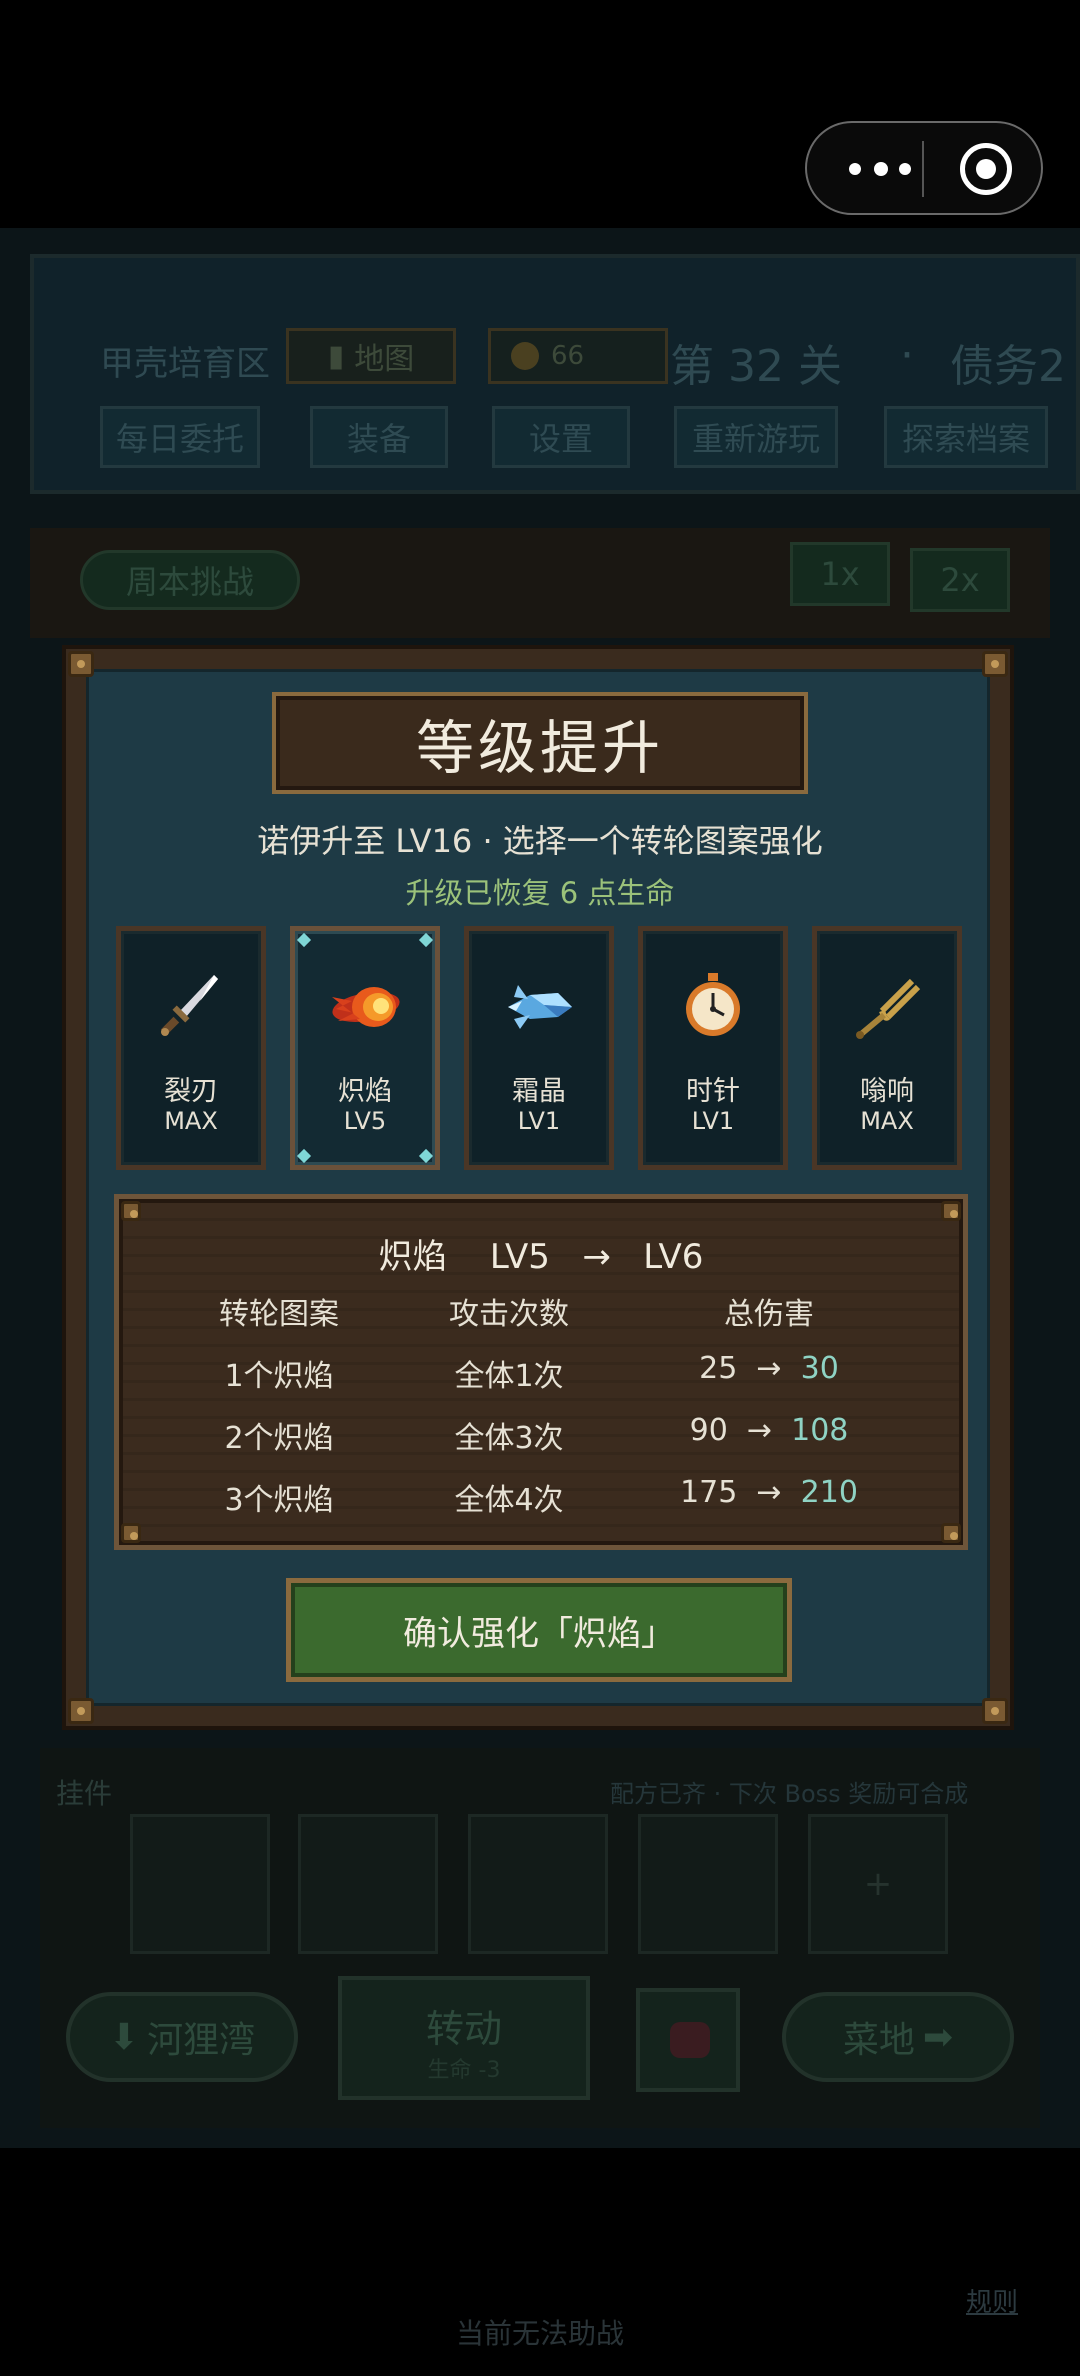 The height and width of the screenshot is (2376, 1080). I want to click on stage-label: 第 32 关, so click(756, 366).